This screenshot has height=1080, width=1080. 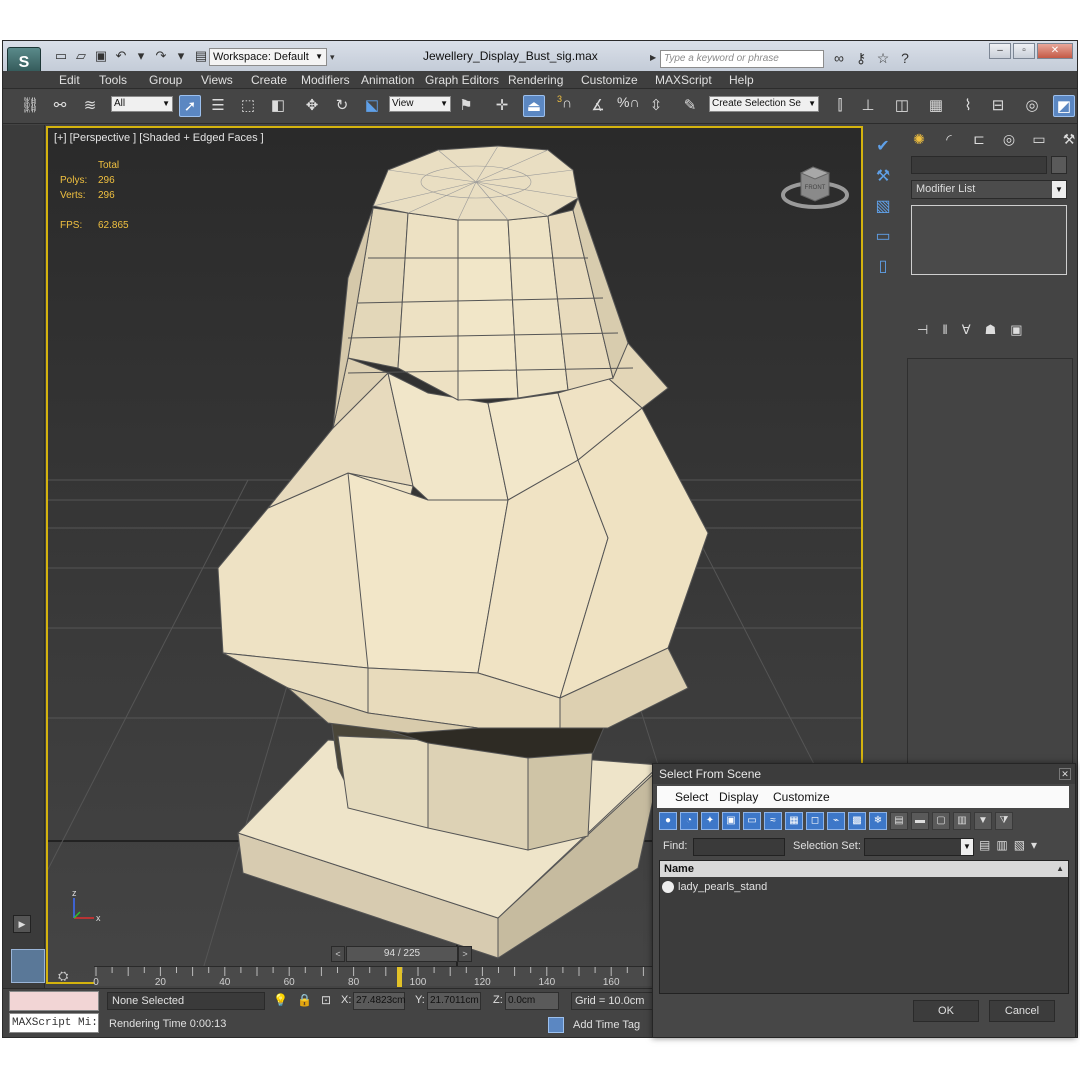 I want to click on scale-icon: ⬕, so click(x=372, y=106).